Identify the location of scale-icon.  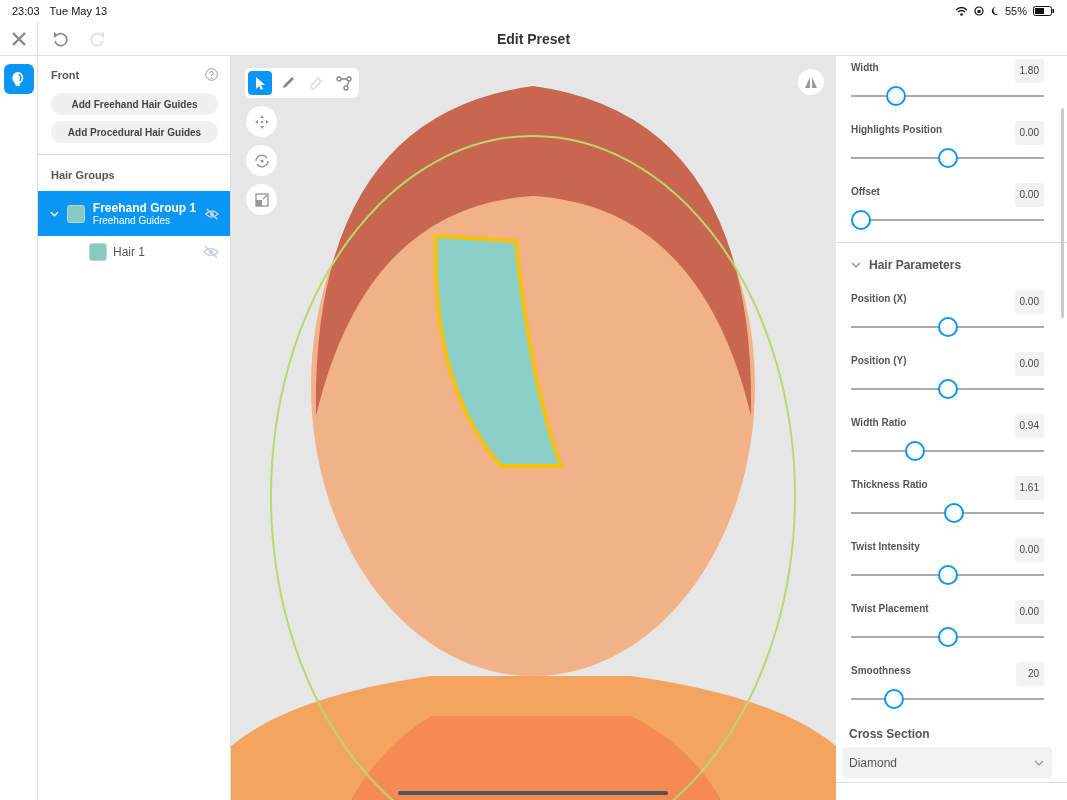
(261, 199).